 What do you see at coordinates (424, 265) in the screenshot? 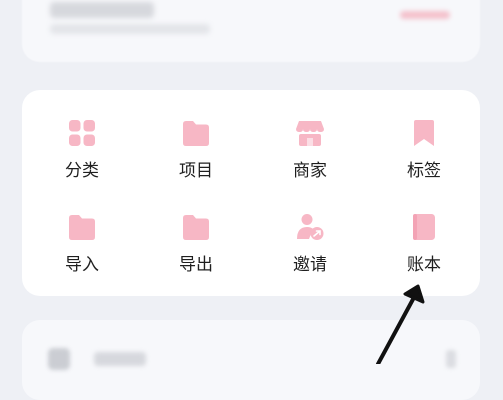
I see `menu-item-label: 账本` at bounding box center [424, 265].